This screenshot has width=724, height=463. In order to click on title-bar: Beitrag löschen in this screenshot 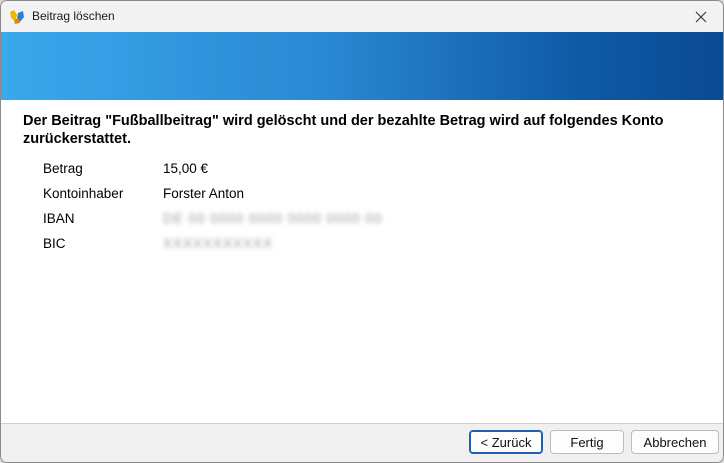, I will do `click(362, 16)`.